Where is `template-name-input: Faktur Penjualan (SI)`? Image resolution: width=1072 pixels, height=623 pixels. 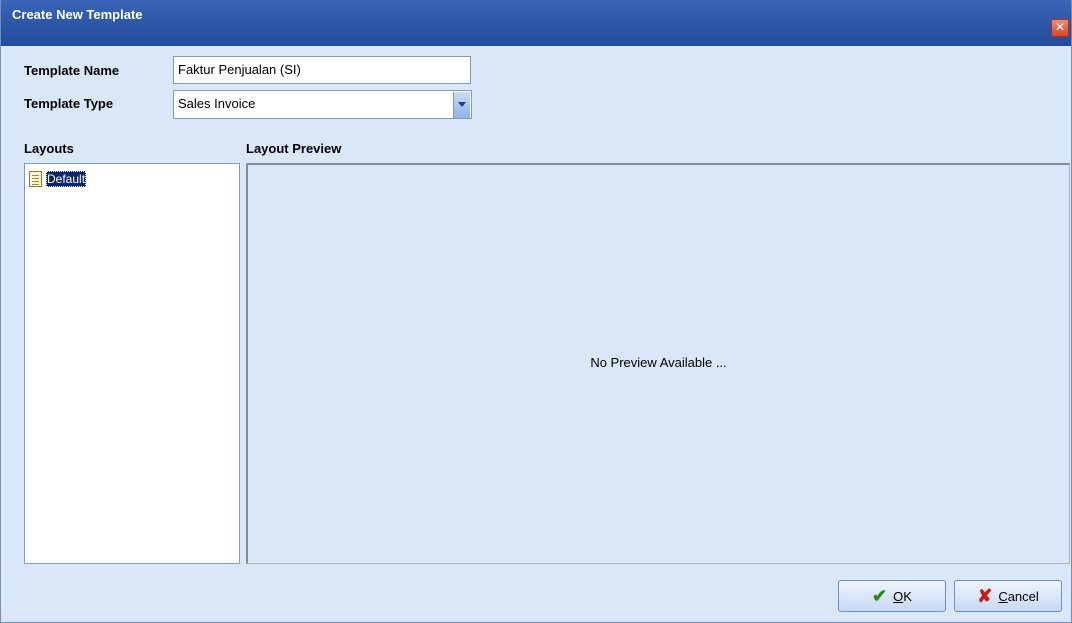 template-name-input: Faktur Penjualan (SI) is located at coordinates (322, 70).